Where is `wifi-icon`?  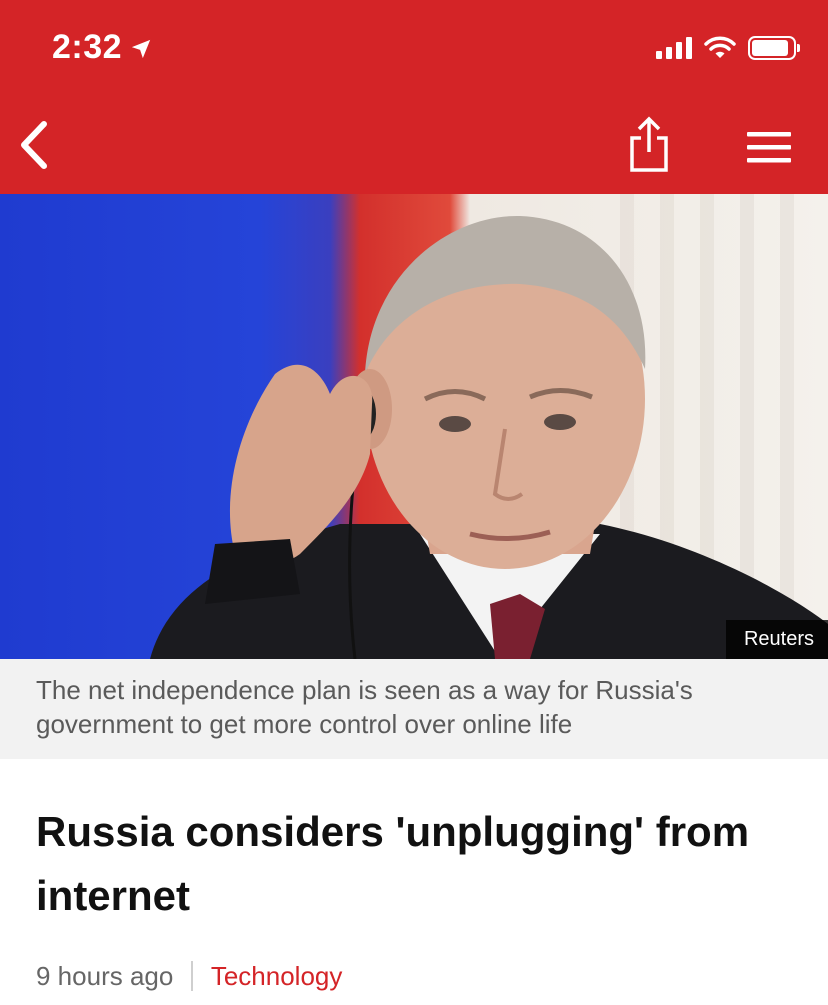 wifi-icon is located at coordinates (720, 47).